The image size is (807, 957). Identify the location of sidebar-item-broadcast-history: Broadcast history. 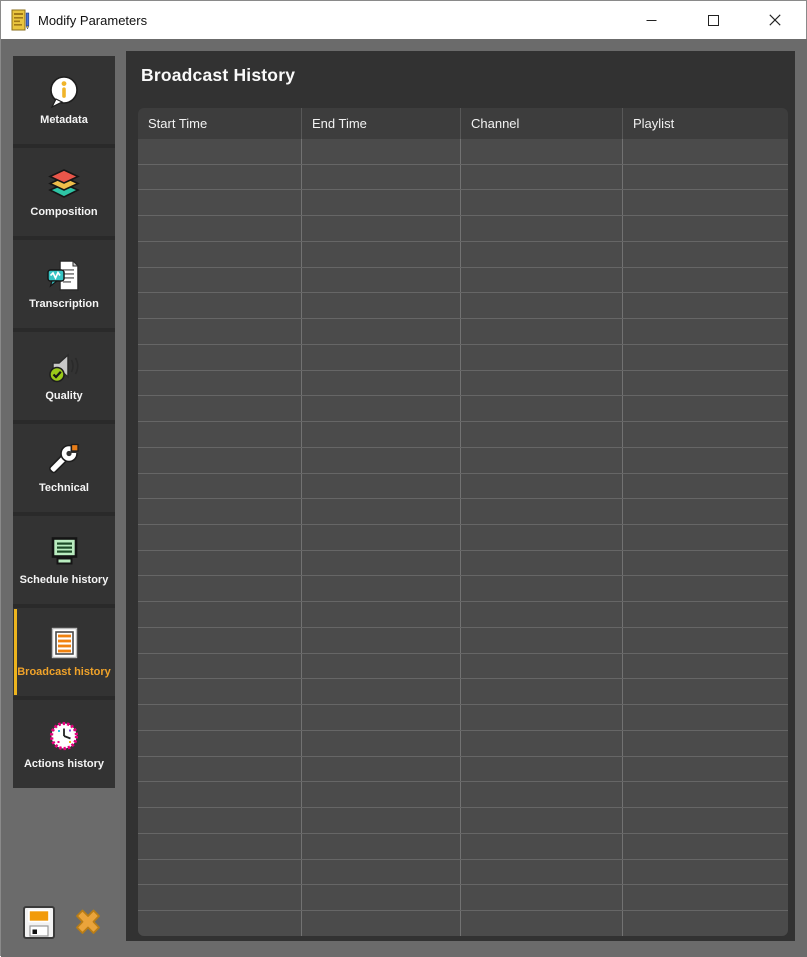
(64, 652).